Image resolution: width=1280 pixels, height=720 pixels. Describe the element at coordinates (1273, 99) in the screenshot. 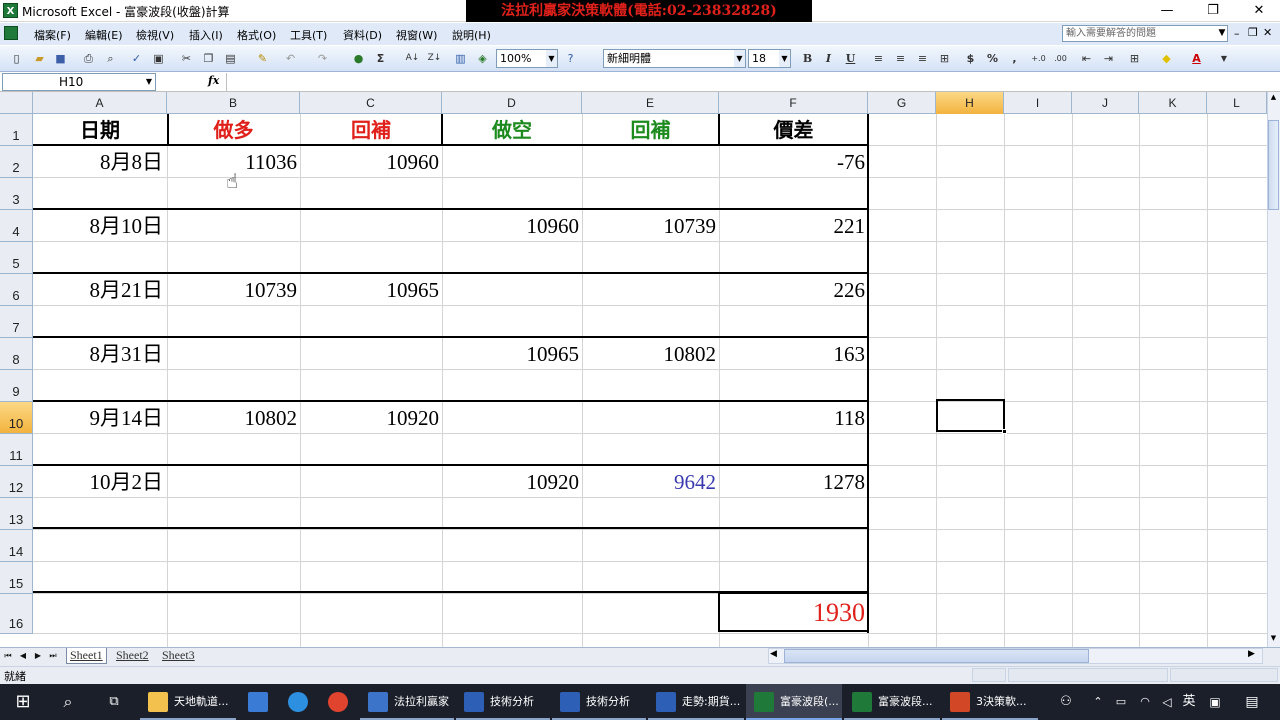

I see `scroll-up-icon: ▲` at that location.